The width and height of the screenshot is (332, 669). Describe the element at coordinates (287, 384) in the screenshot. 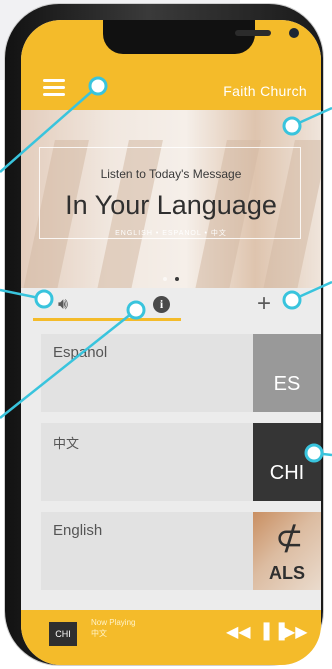

I see `language-code: ES` at that location.